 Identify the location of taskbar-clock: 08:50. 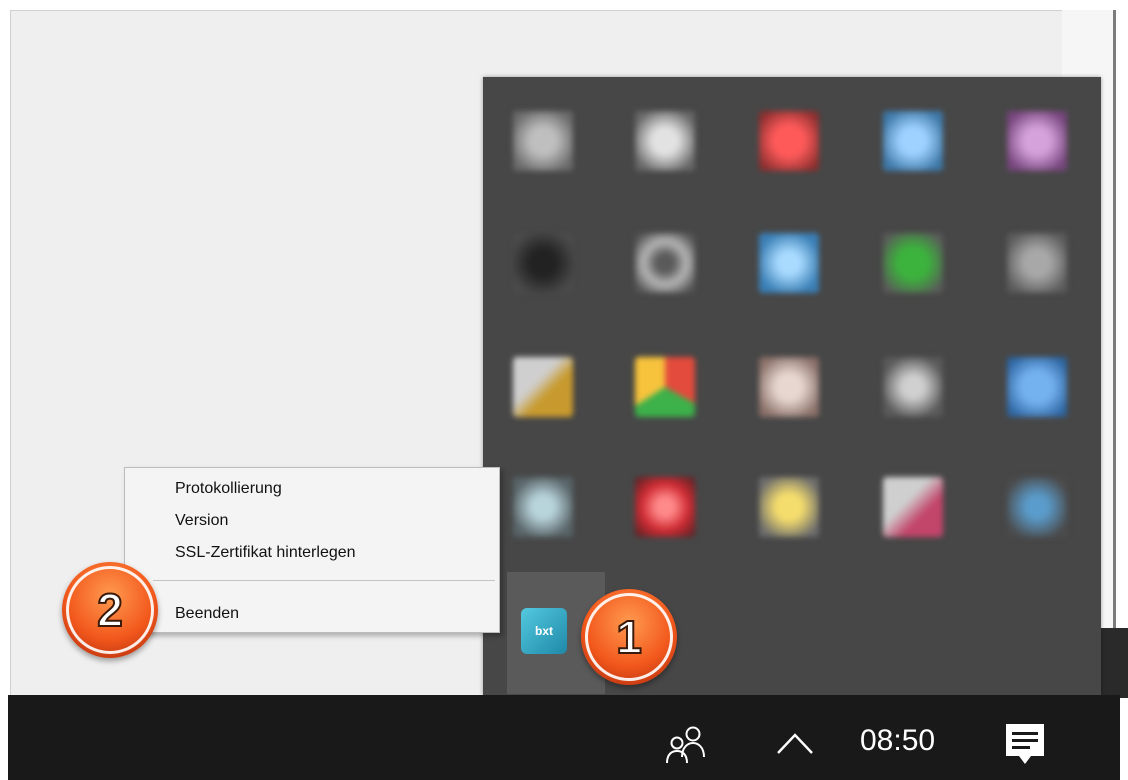
(897, 741).